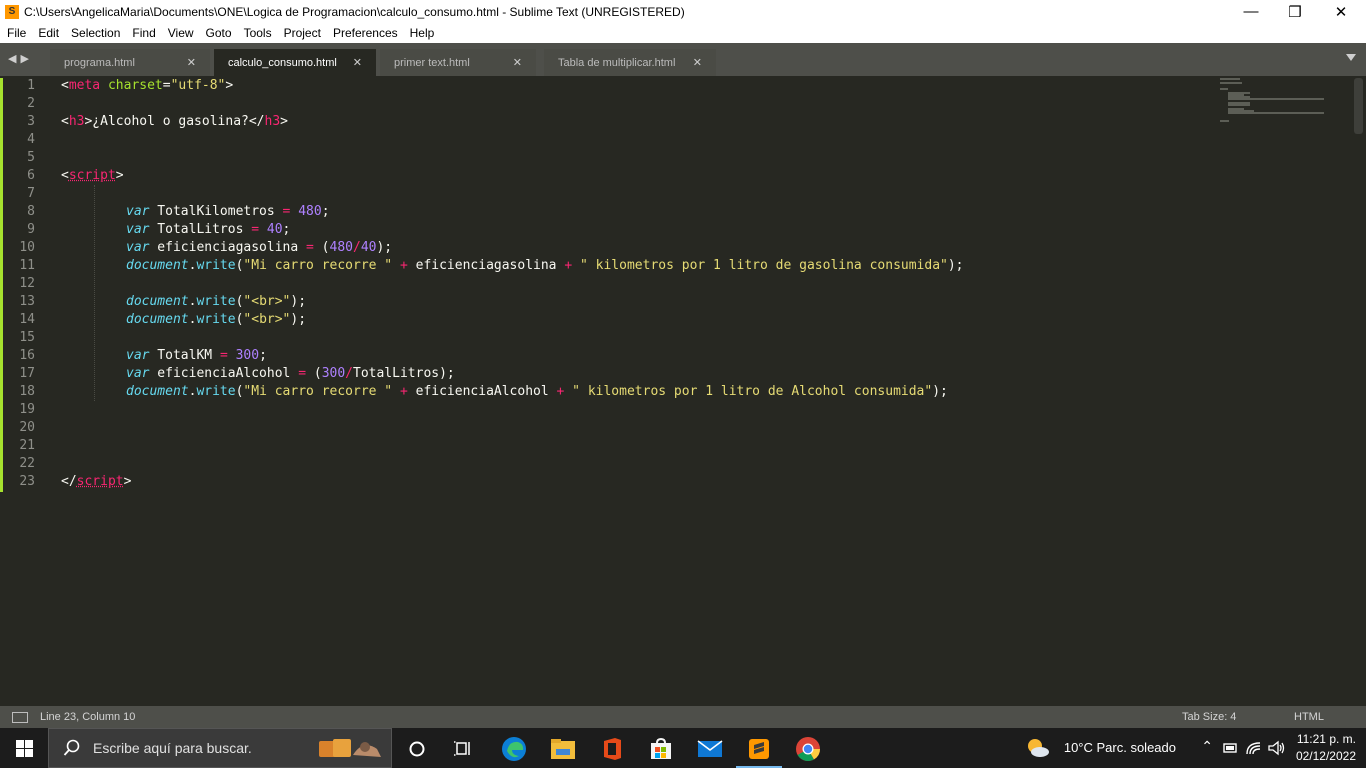  Describe the element at coordinates (130, 62) in the screenshot. I see `tab-programa: programa.html ✕` at that location.